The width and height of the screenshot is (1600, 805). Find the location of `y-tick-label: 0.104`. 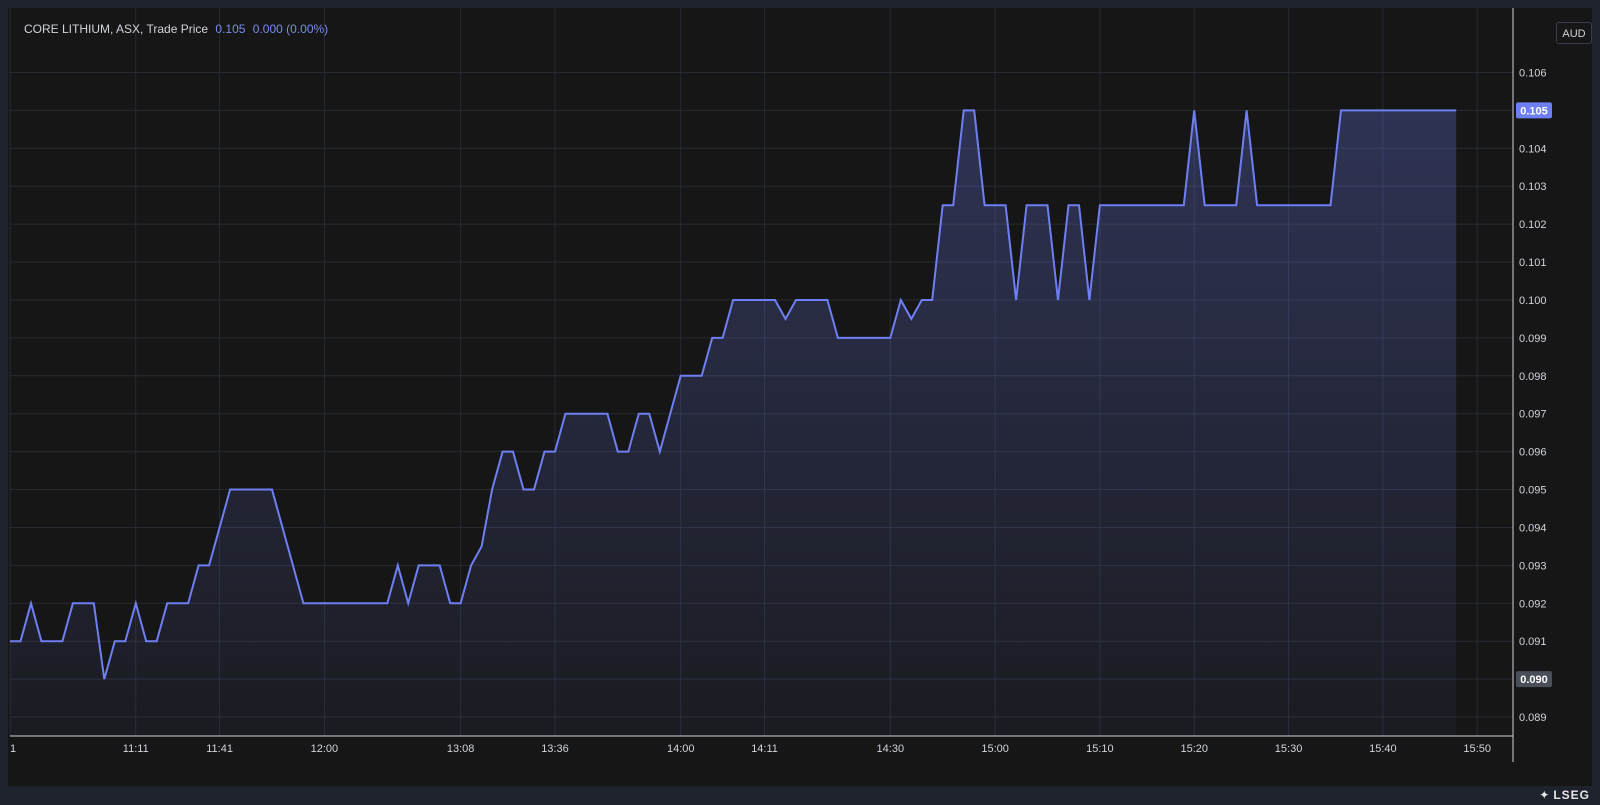

y-tick-label: 0.104 is located at coordinates (1533, 149).